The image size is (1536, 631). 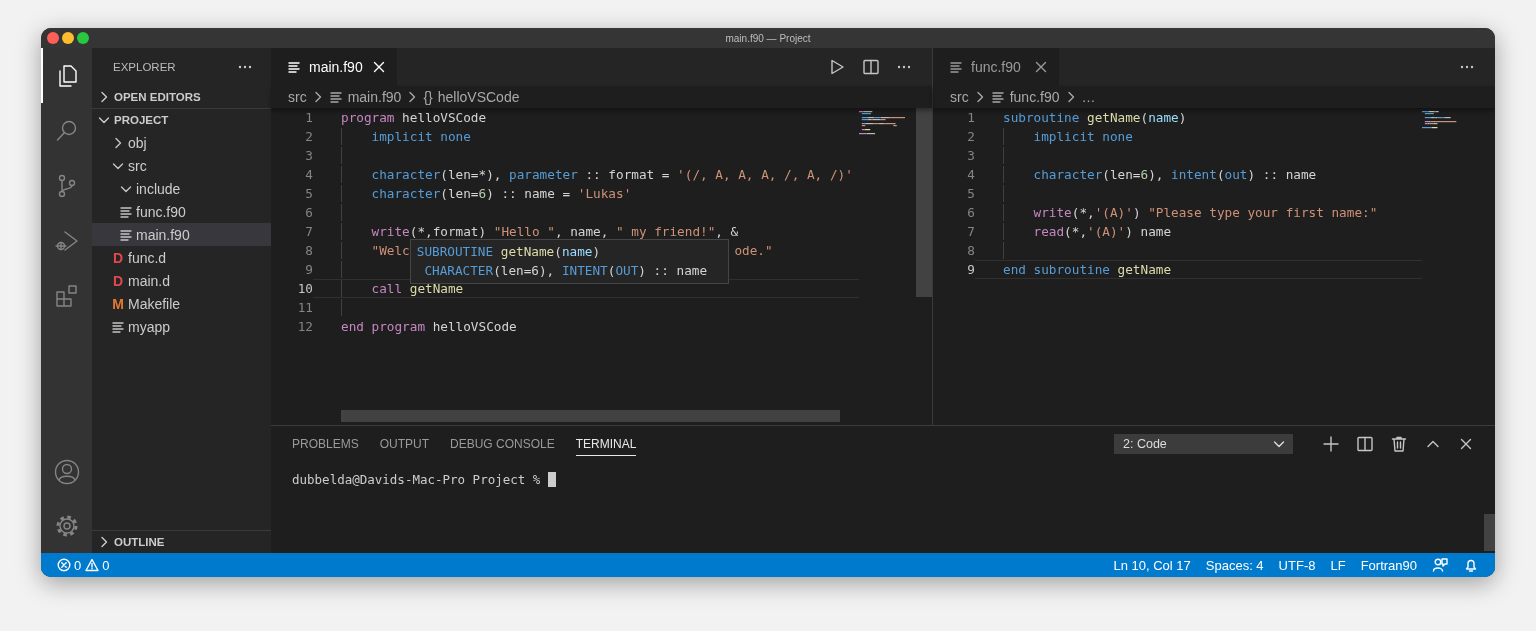 What do you see at coordinates (404, 443) in the screenshot?
I see `panel-tab: OUTPUT` at bounding box center [404, 443].